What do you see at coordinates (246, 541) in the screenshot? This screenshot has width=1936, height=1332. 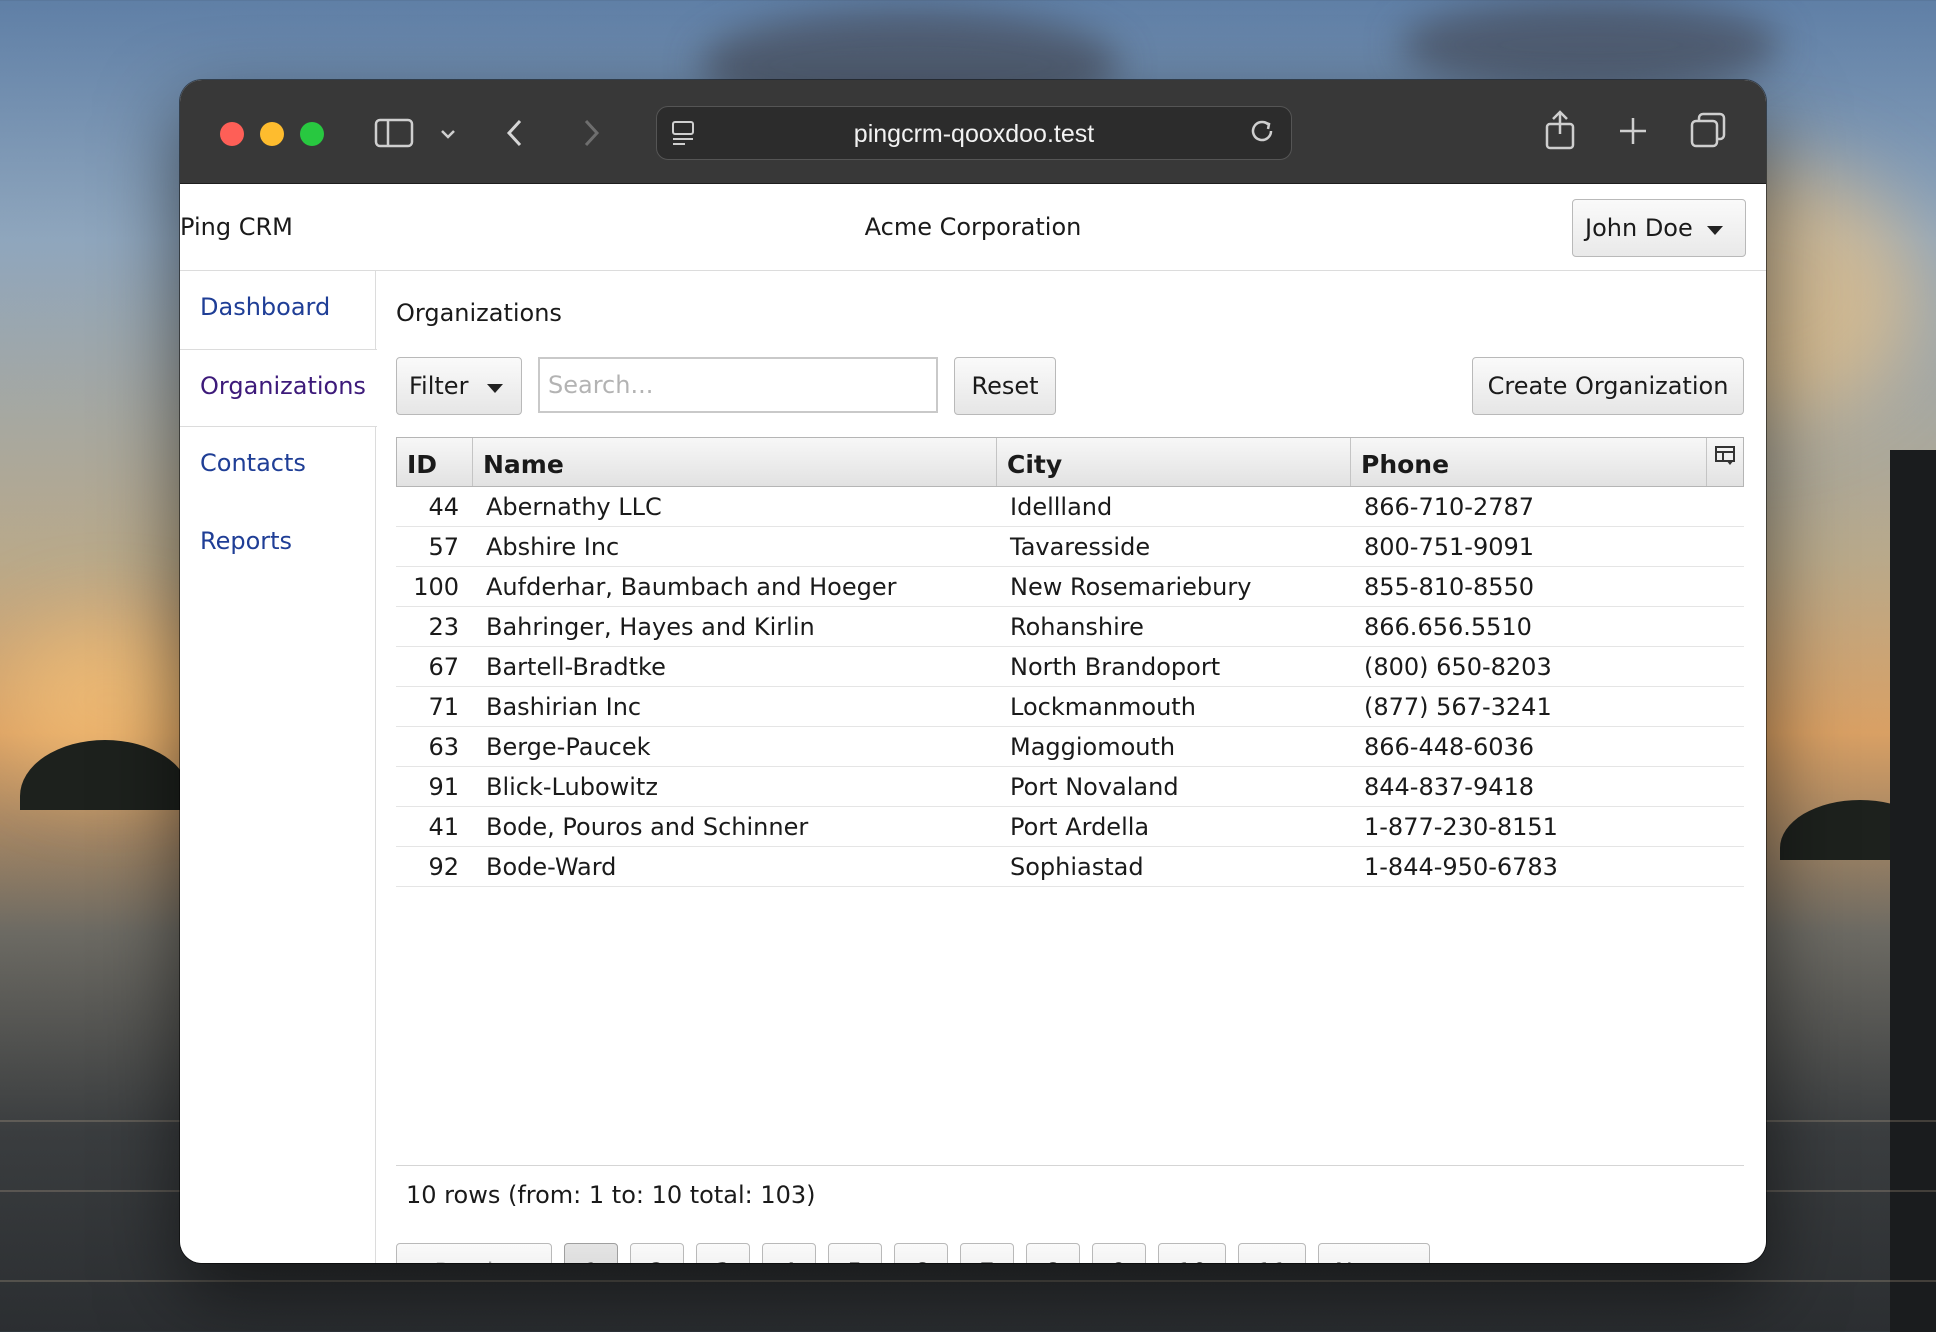 I see `sidebar-item-label: Reports` at bounding box center [246, 541].